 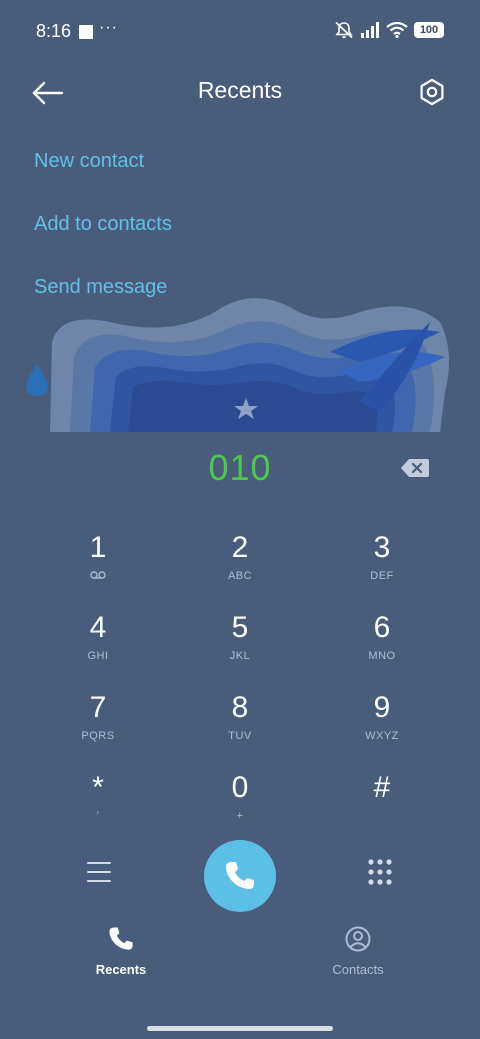 I want to click on nav-label: Recents, so click(x=121, y=969).